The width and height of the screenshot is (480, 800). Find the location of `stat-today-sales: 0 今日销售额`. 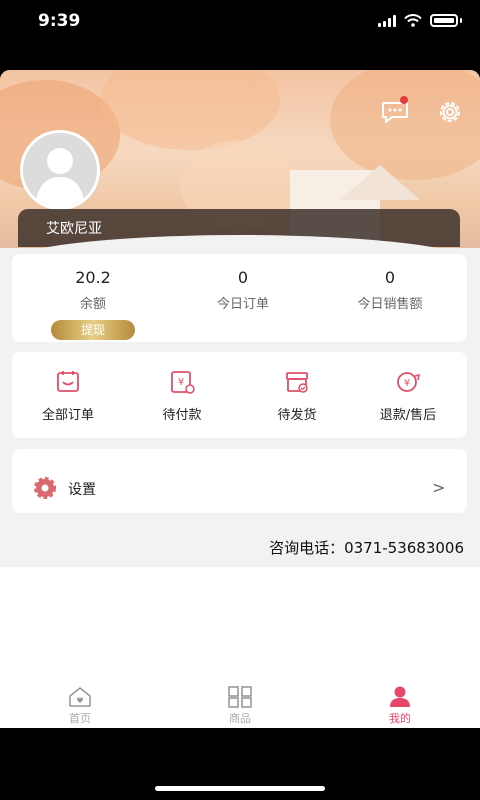

stat-today-sales: 0 今日销售额 is located at coordinates (390, 290).